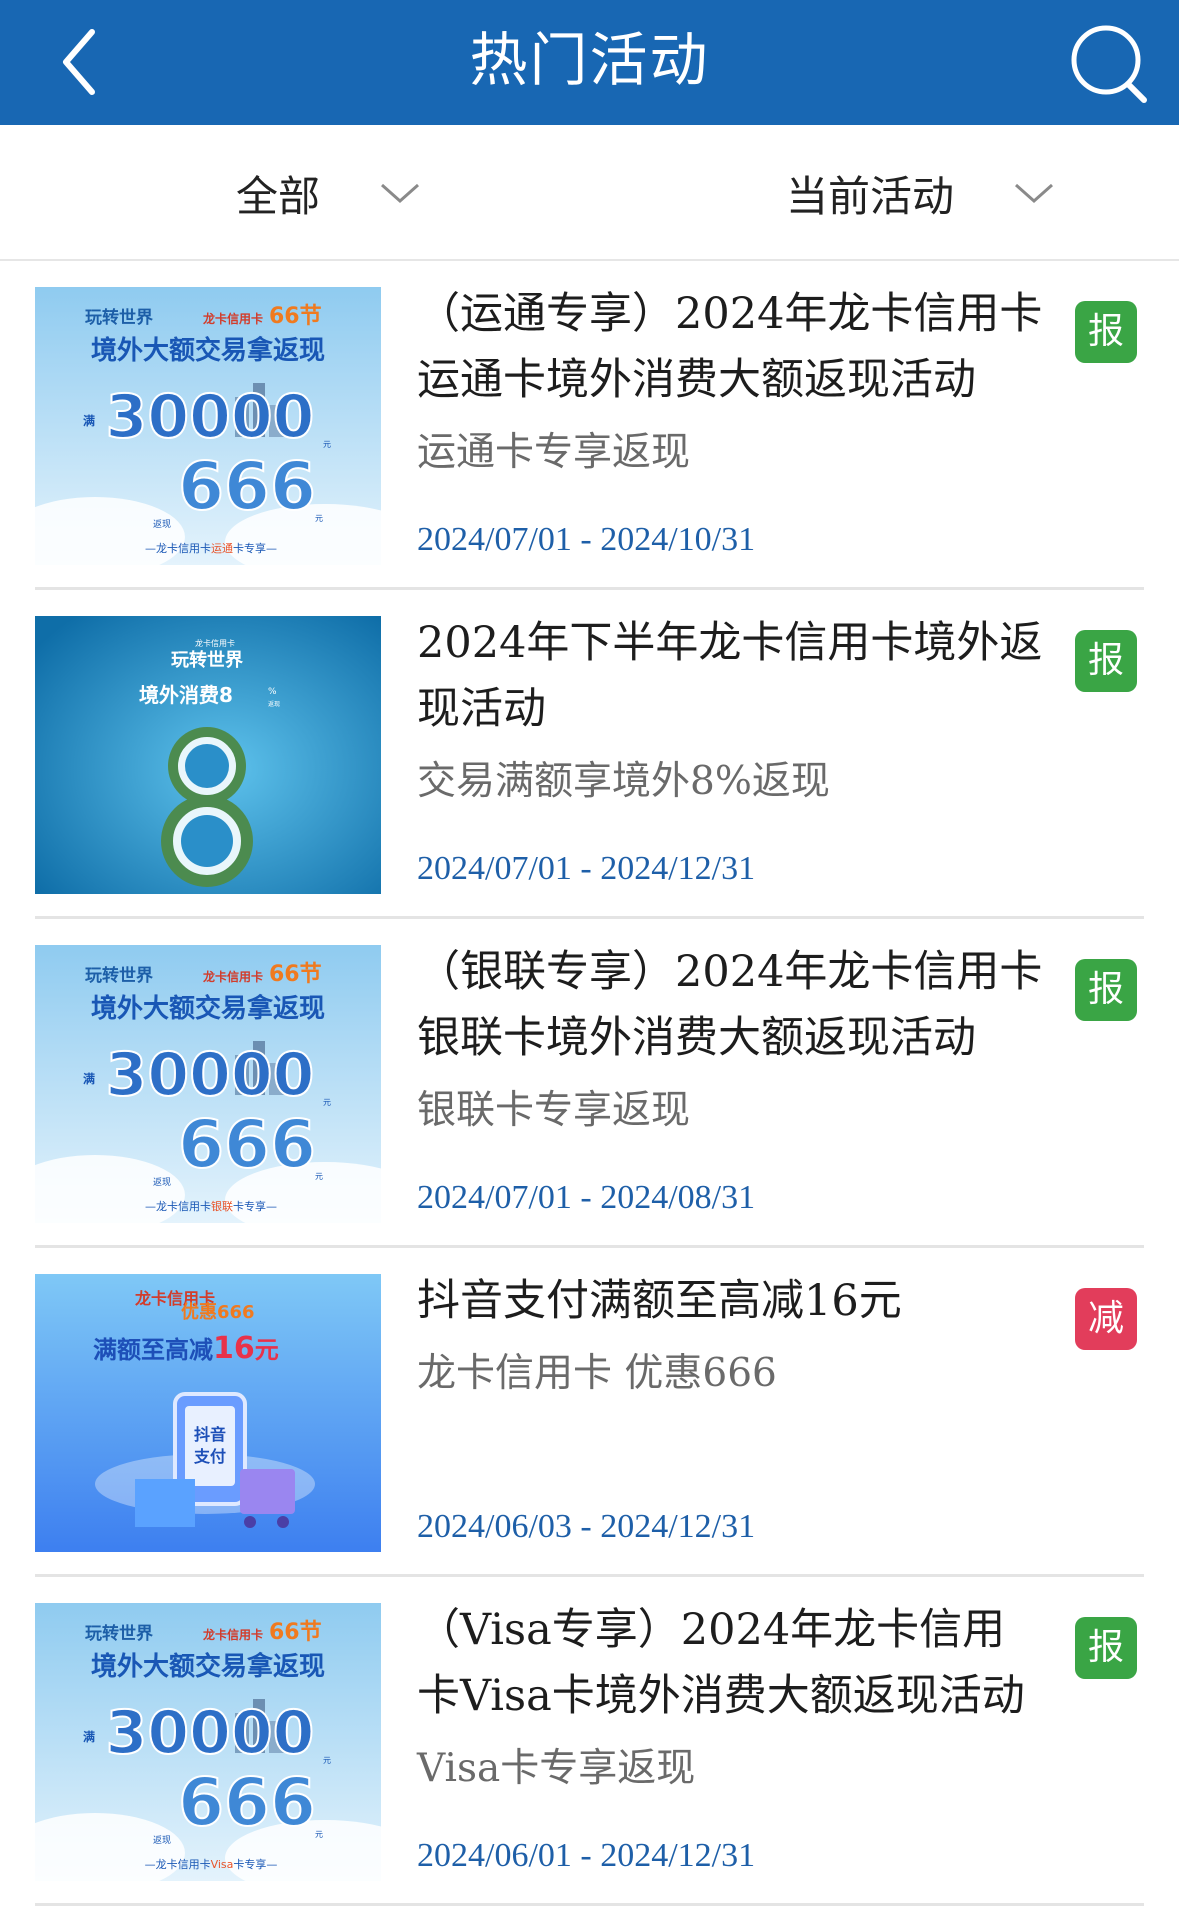 The height and width of the screenshot is (1909, 1179). I want to click on activity-date-range: 2024/06/03 - 2024/12/31, so click(586, 1526).